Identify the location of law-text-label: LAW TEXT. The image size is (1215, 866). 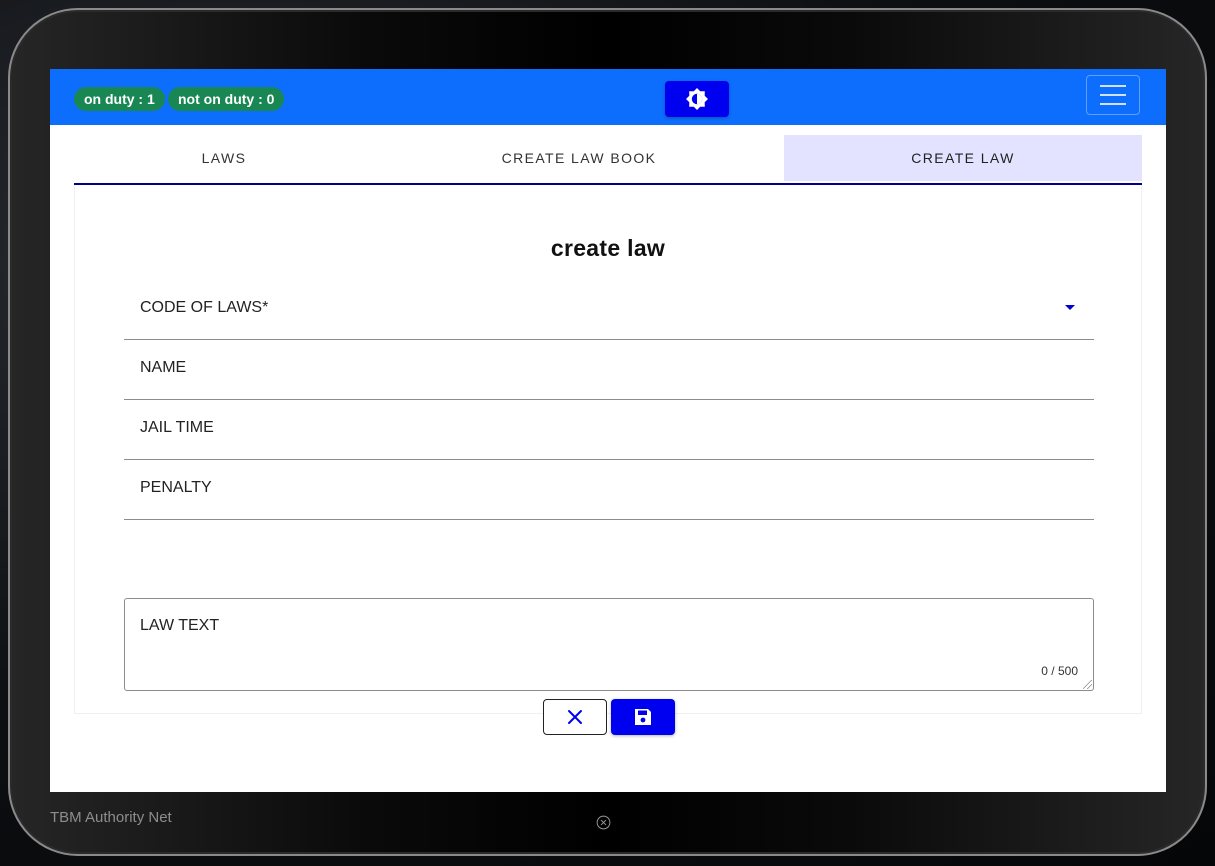
(180, 625).